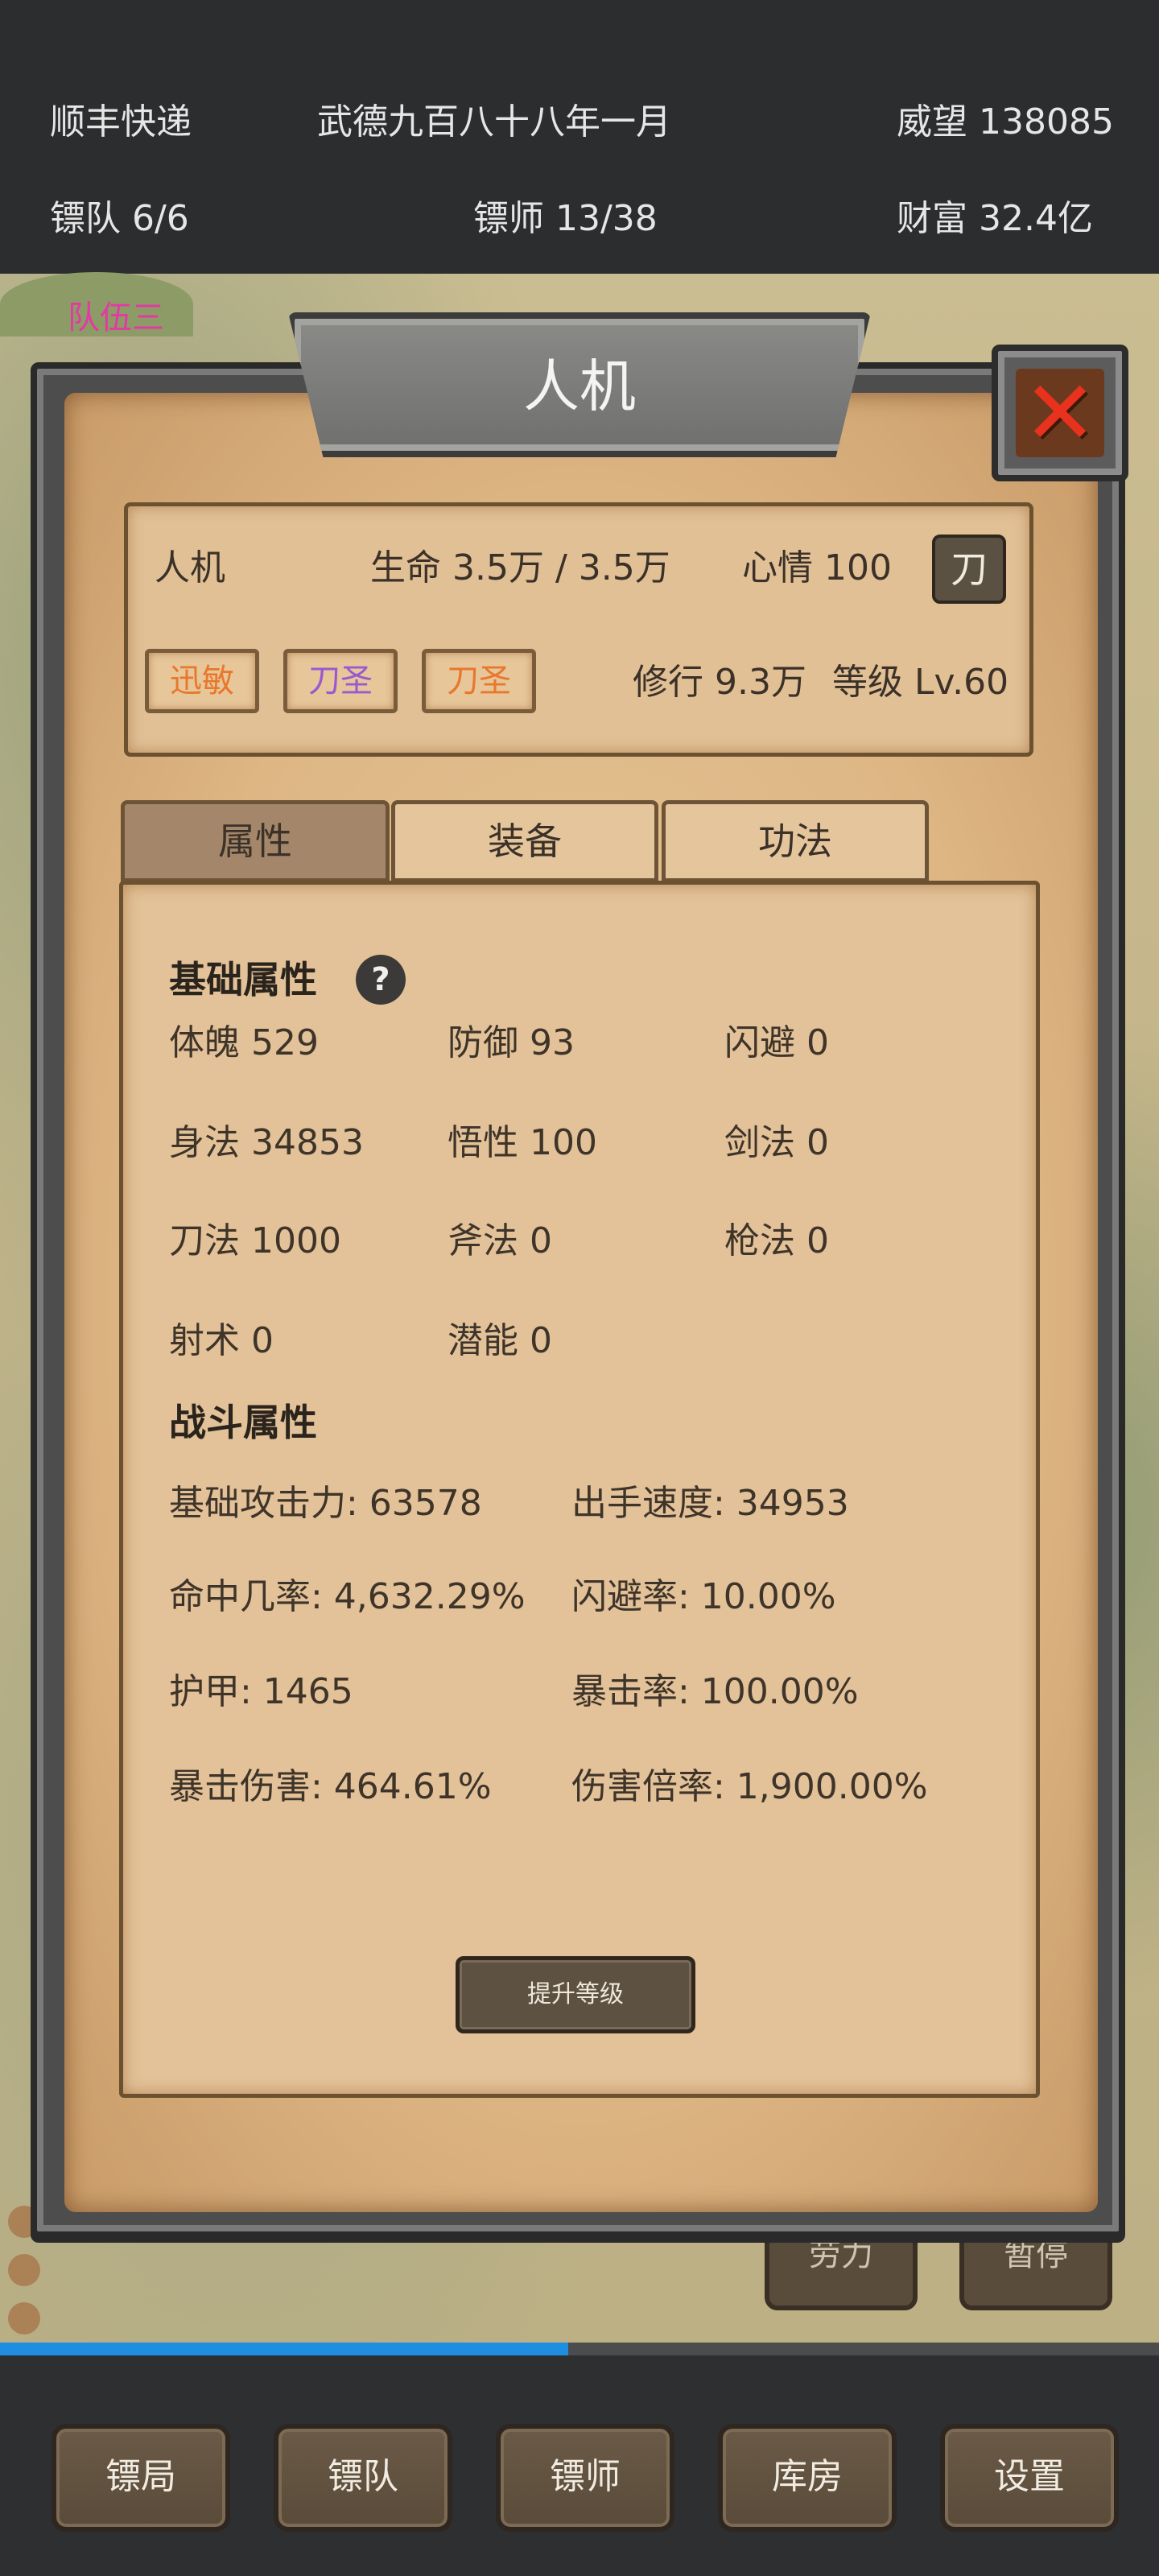 The width and height of the screenshot is (1159, 2576). I want to click on stat-dodge: 闪避 0, so click(776, 1042).